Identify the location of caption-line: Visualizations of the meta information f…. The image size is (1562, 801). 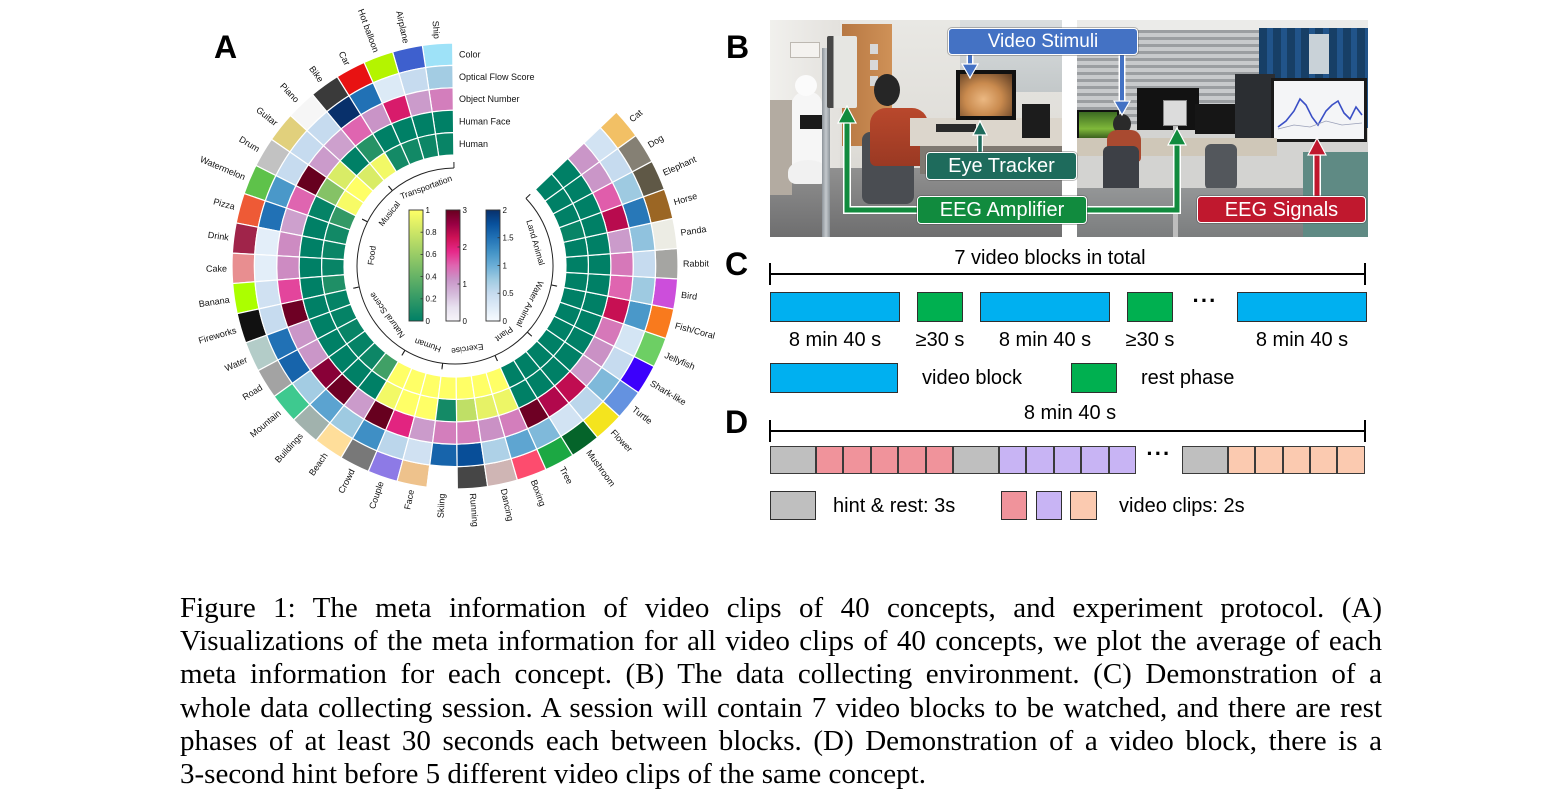
(781, 641).